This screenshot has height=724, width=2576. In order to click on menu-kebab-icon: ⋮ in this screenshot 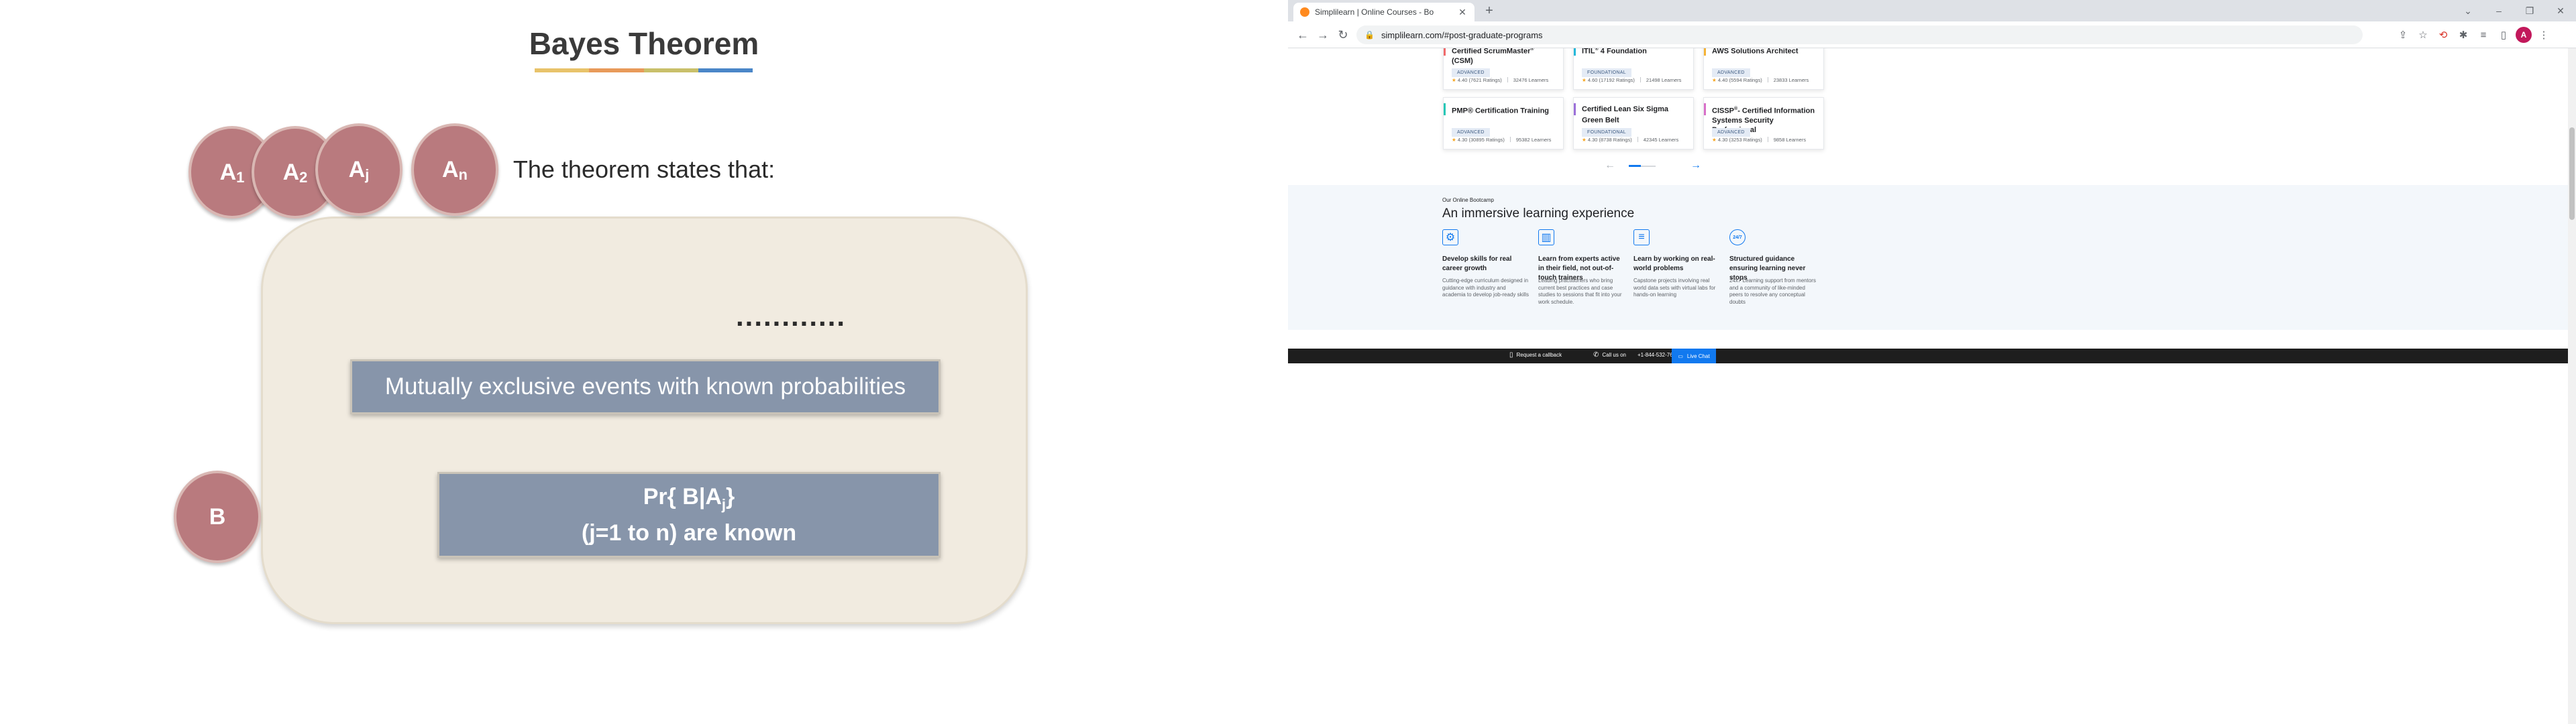, I will do `click(2544, 35)`.